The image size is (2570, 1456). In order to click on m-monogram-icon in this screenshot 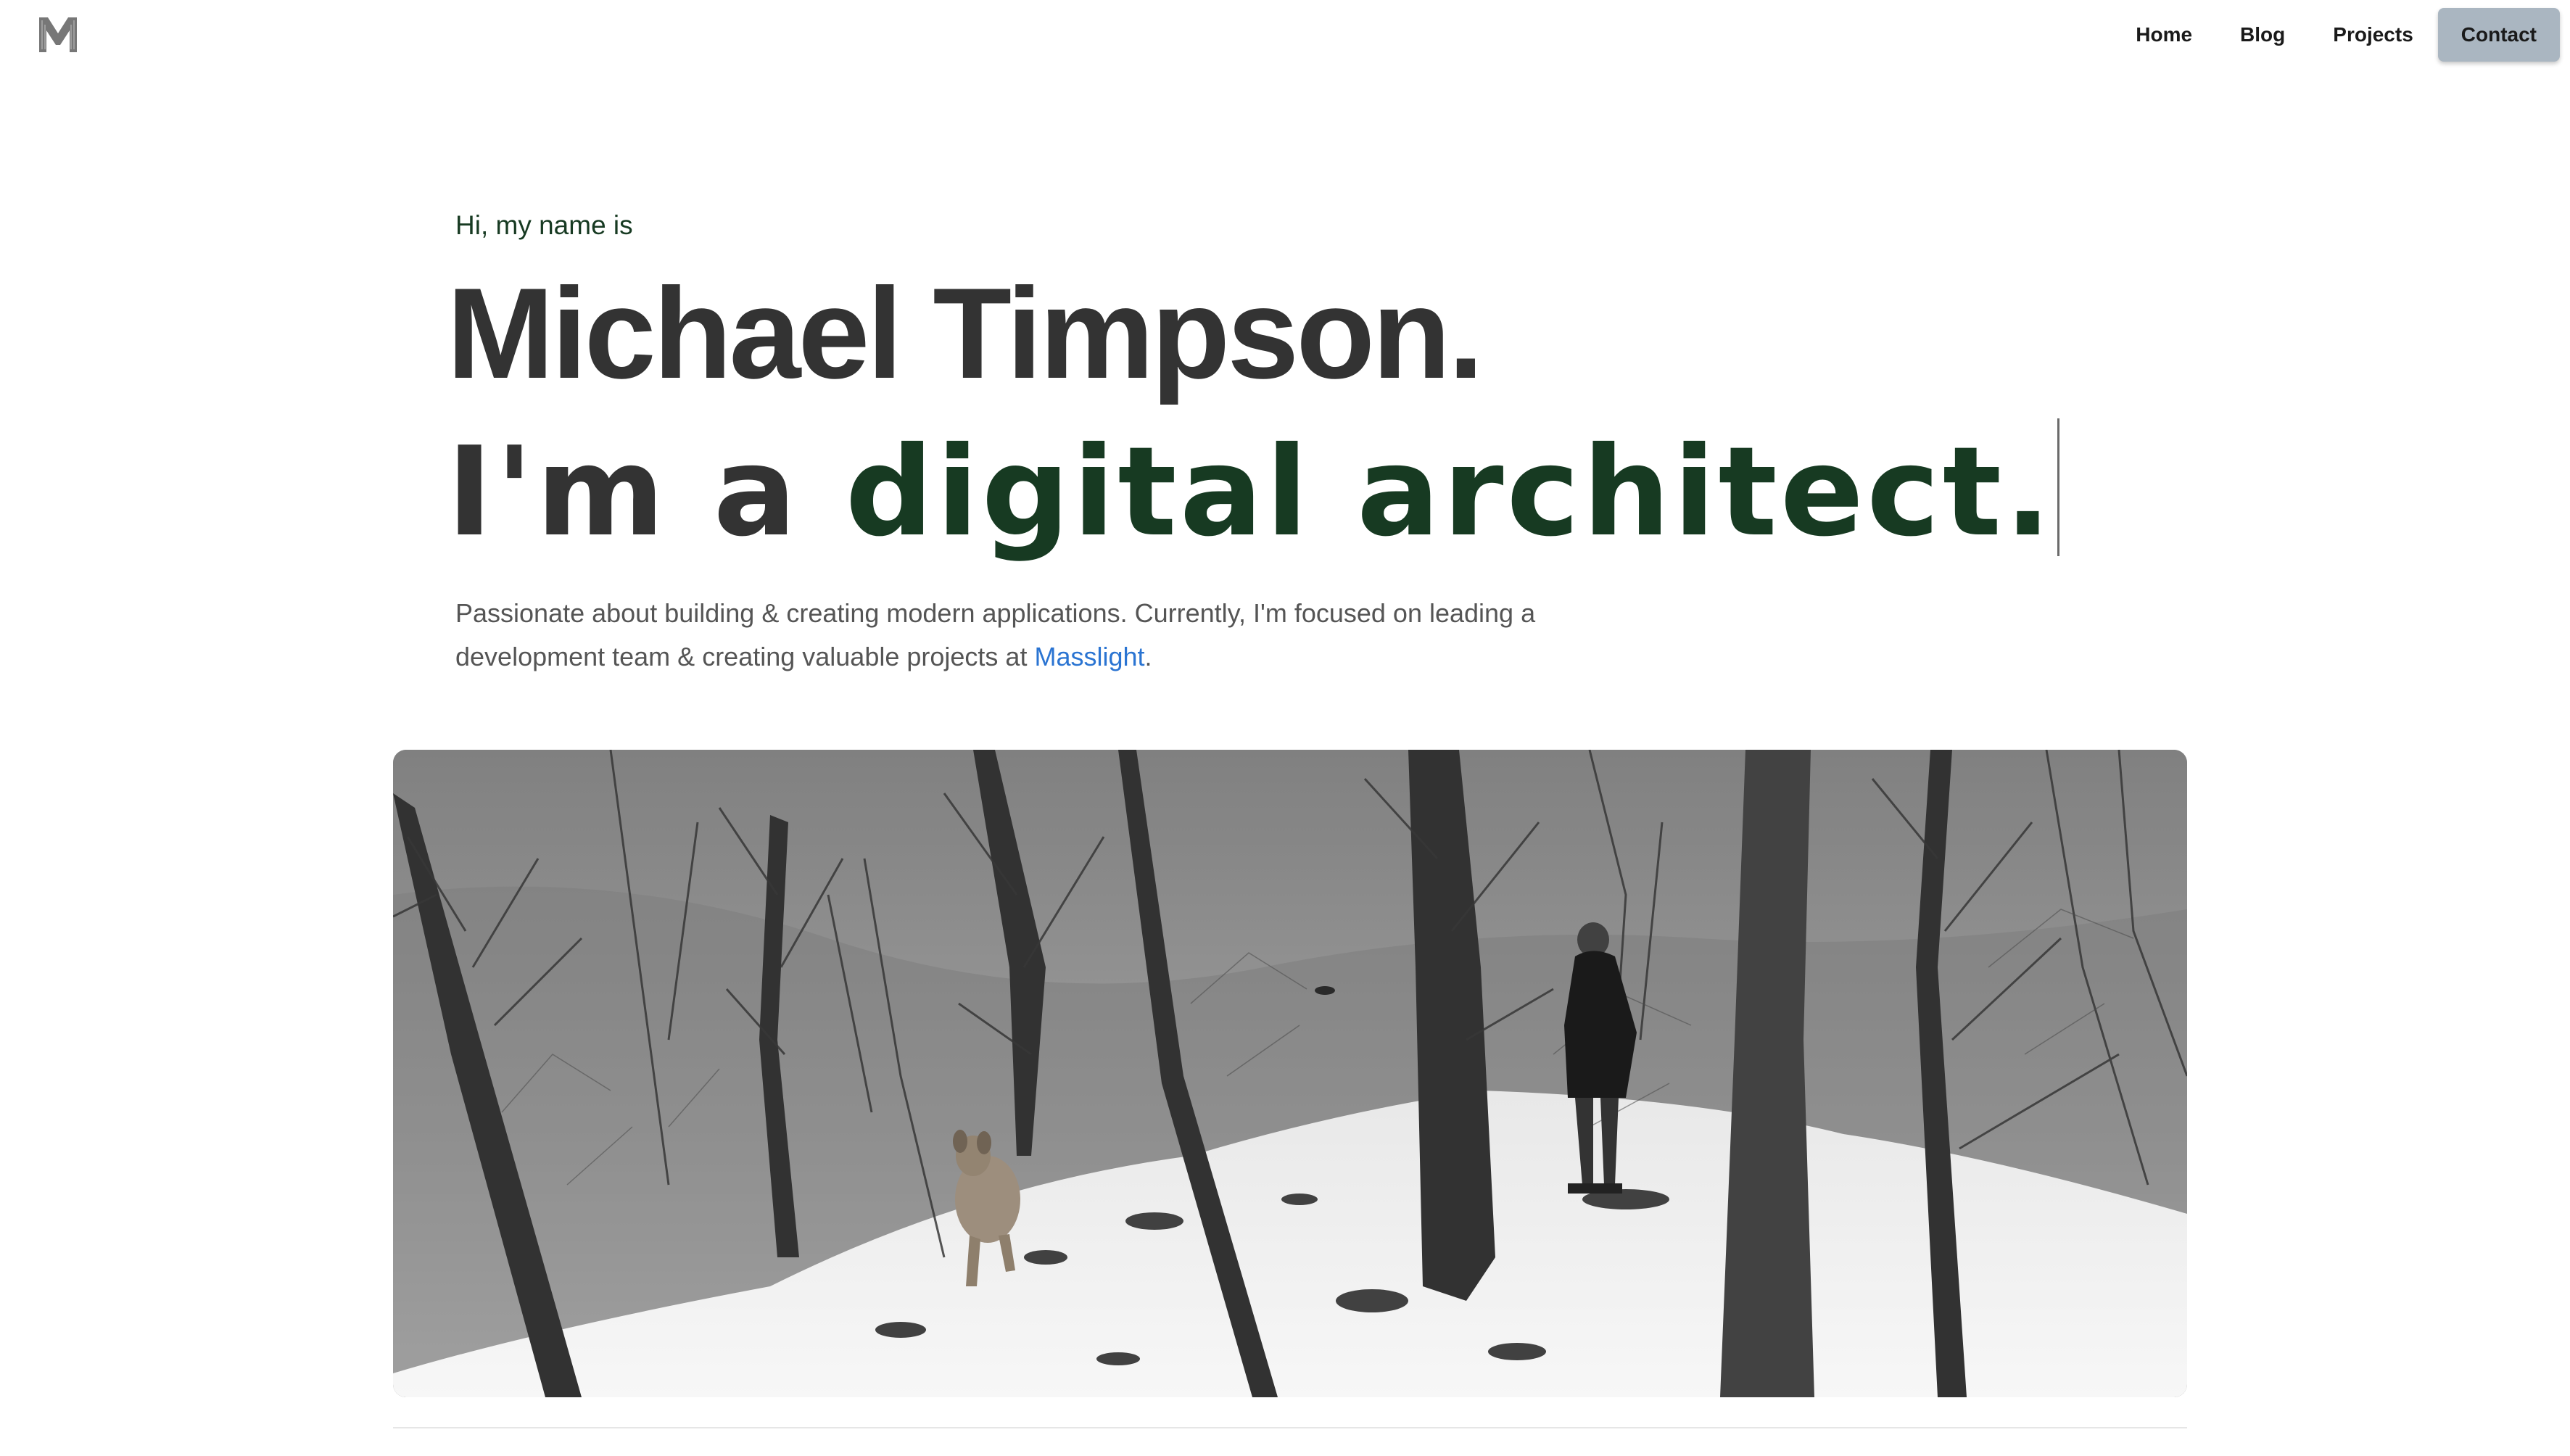, I will do `click(58, 34)`.